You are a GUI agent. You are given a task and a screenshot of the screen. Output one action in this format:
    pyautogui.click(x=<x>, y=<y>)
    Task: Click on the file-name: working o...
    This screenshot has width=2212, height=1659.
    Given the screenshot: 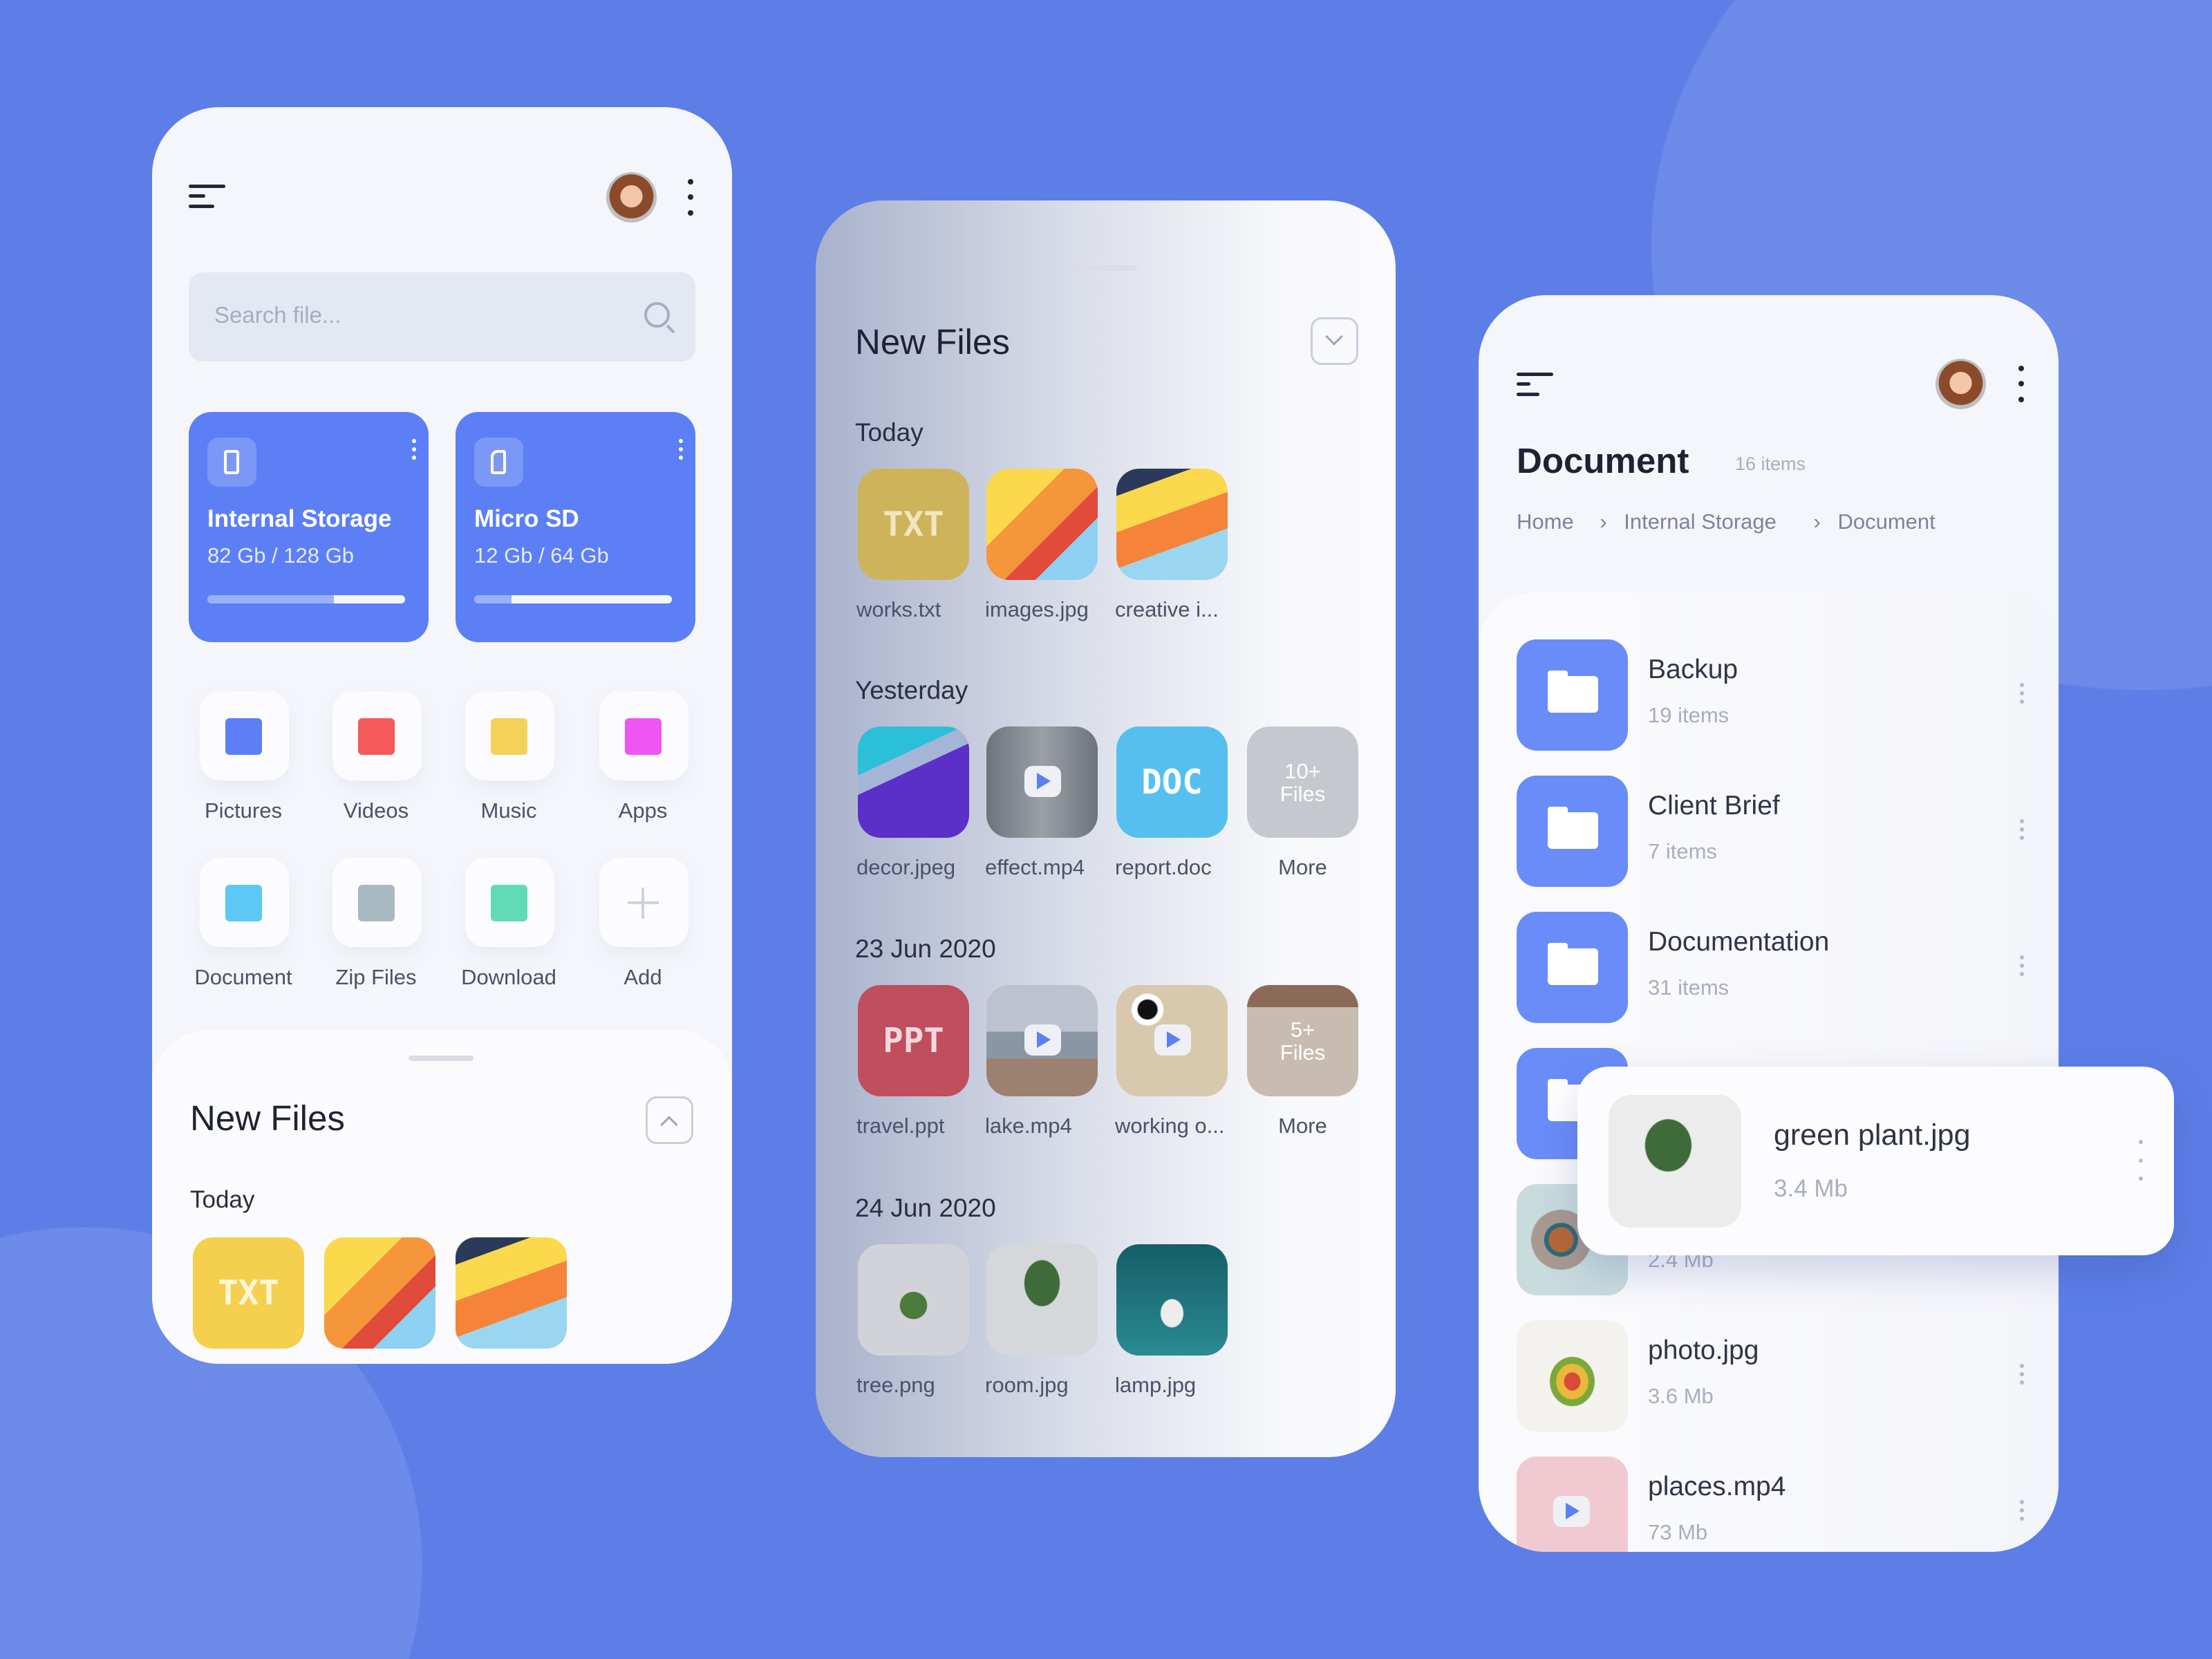 What is the action you would take?
    pyautogui.click(x=1170, y=1126)
    